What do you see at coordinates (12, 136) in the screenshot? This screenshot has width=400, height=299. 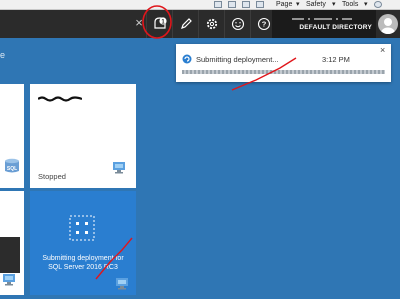 I see `sql-database-tile: SQL` at bounding box center [12, 136].